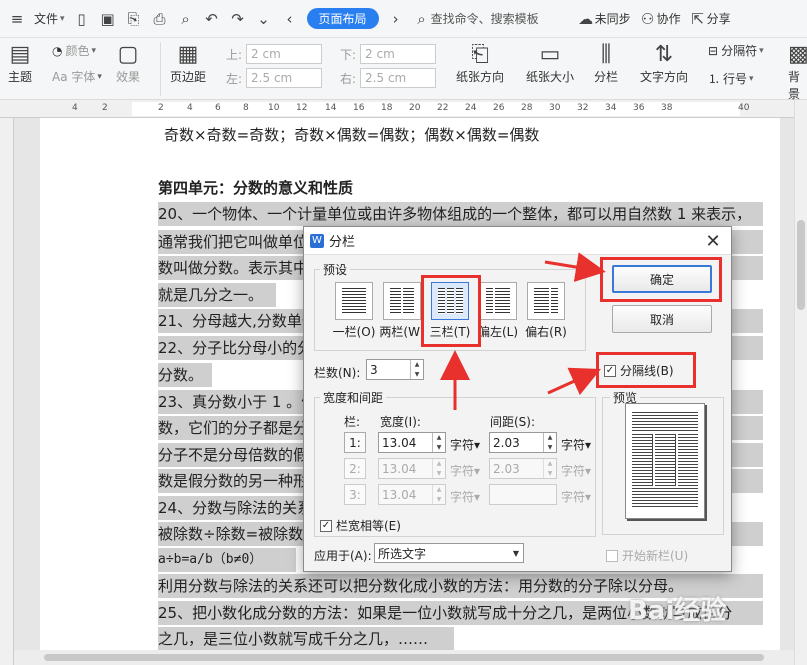 This screenshot has height=665, width=807. What do you see at coordinates (574, 381) in the screenshot?
I see `arrow-to-separator` at bounding box center [574, 381].